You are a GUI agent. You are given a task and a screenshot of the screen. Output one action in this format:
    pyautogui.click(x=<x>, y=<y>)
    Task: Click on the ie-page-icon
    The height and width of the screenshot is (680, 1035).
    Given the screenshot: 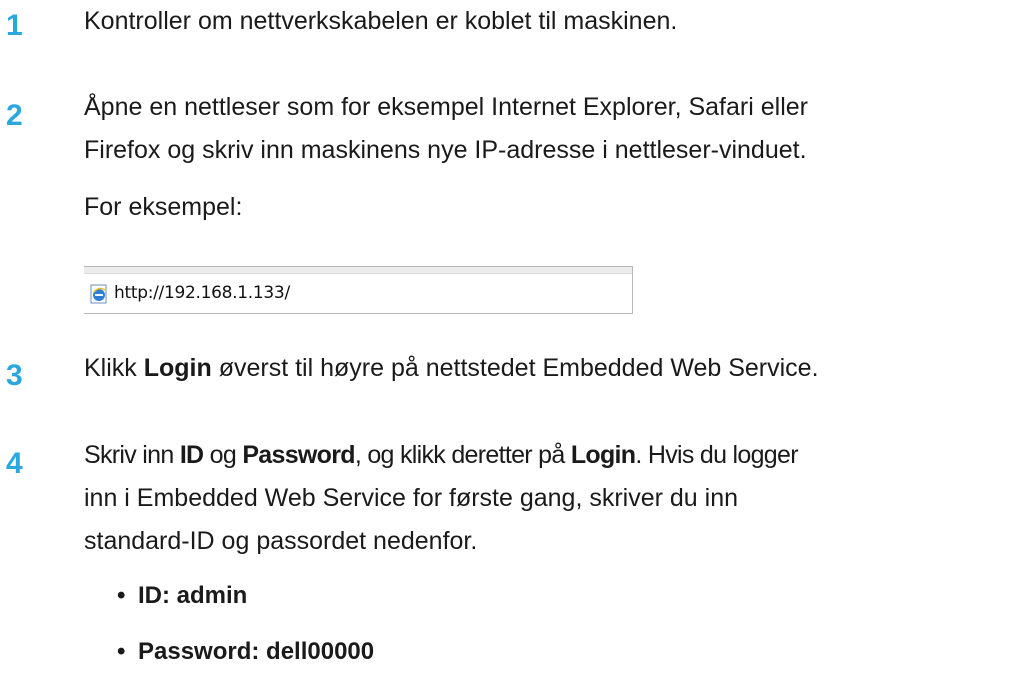 What is the action you would take?
    pyautogui.click(x=98, y=294)
    